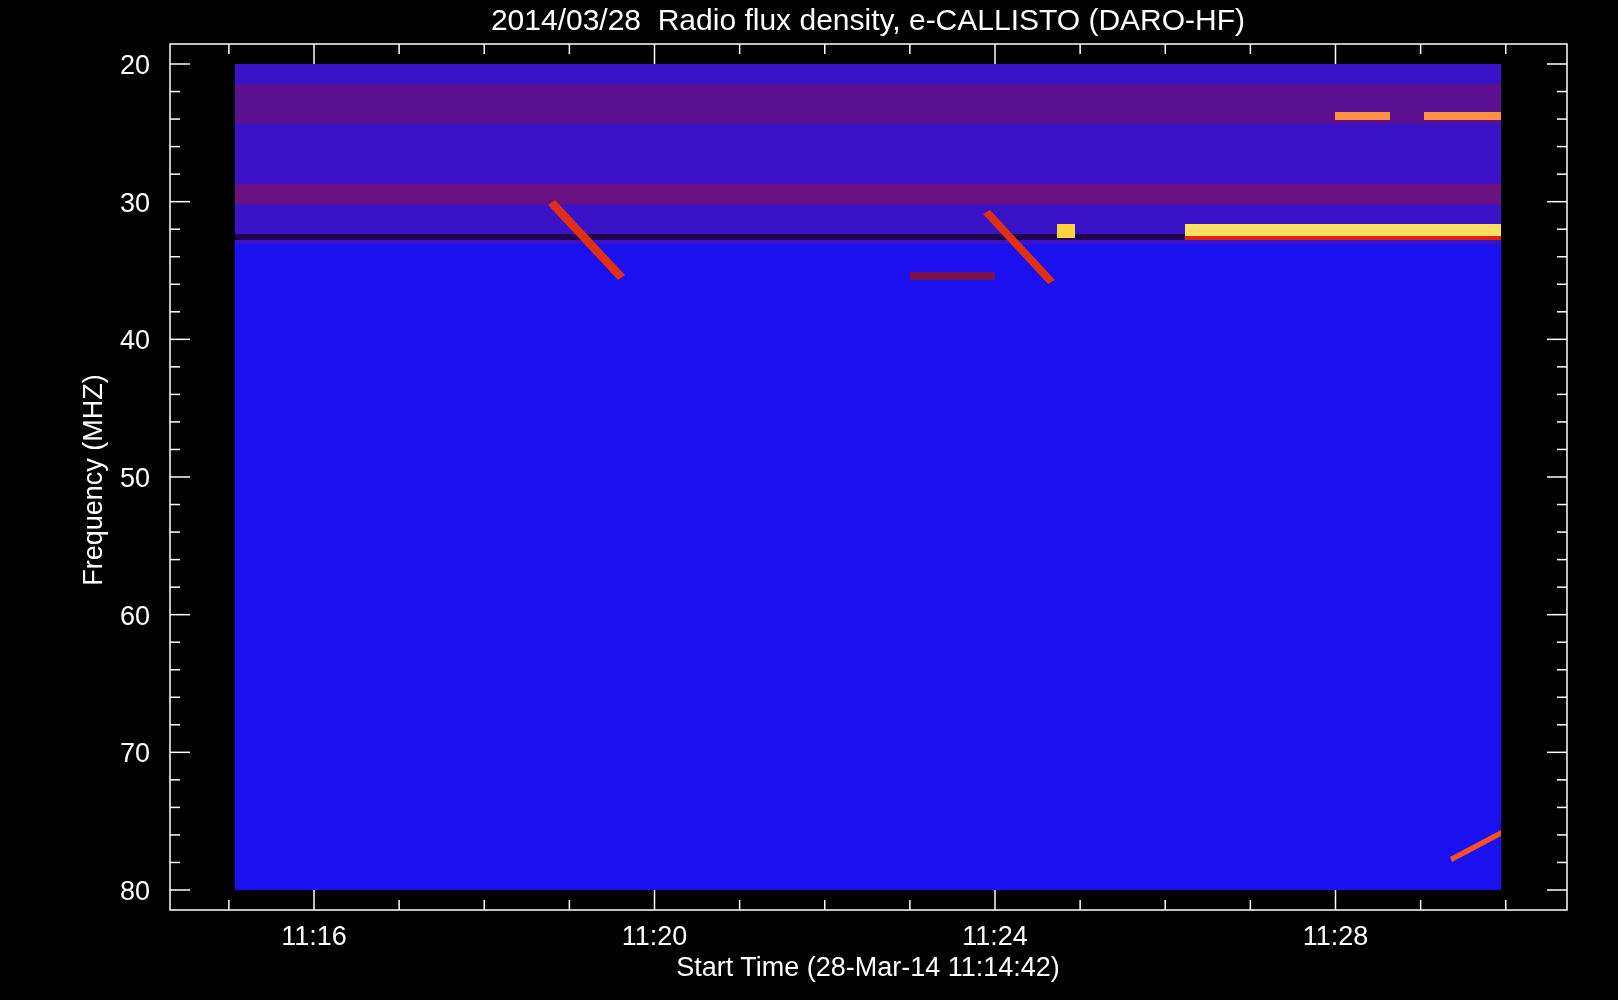 The width and height of the screenshot is (1618, 1000). Describe the element at coordinates (134, 753) in the screenshot. I see `tick-label: 70` at that location.